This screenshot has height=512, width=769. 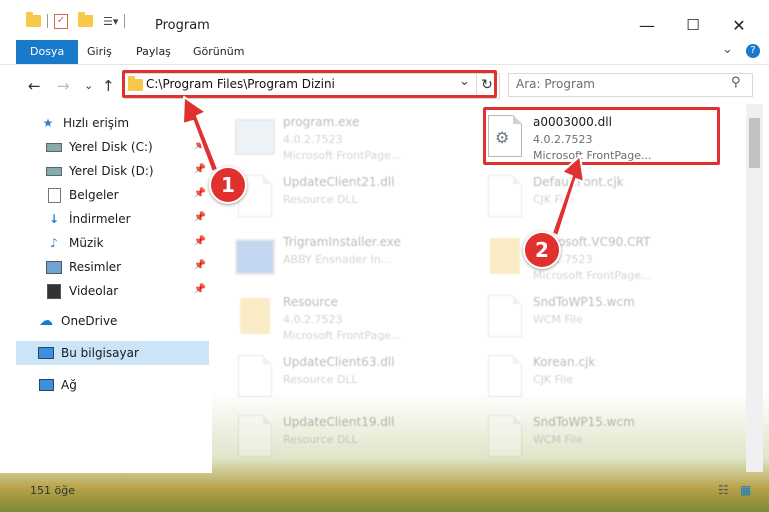 I want to click on annotation-arrows, so click(x=383, y=166).